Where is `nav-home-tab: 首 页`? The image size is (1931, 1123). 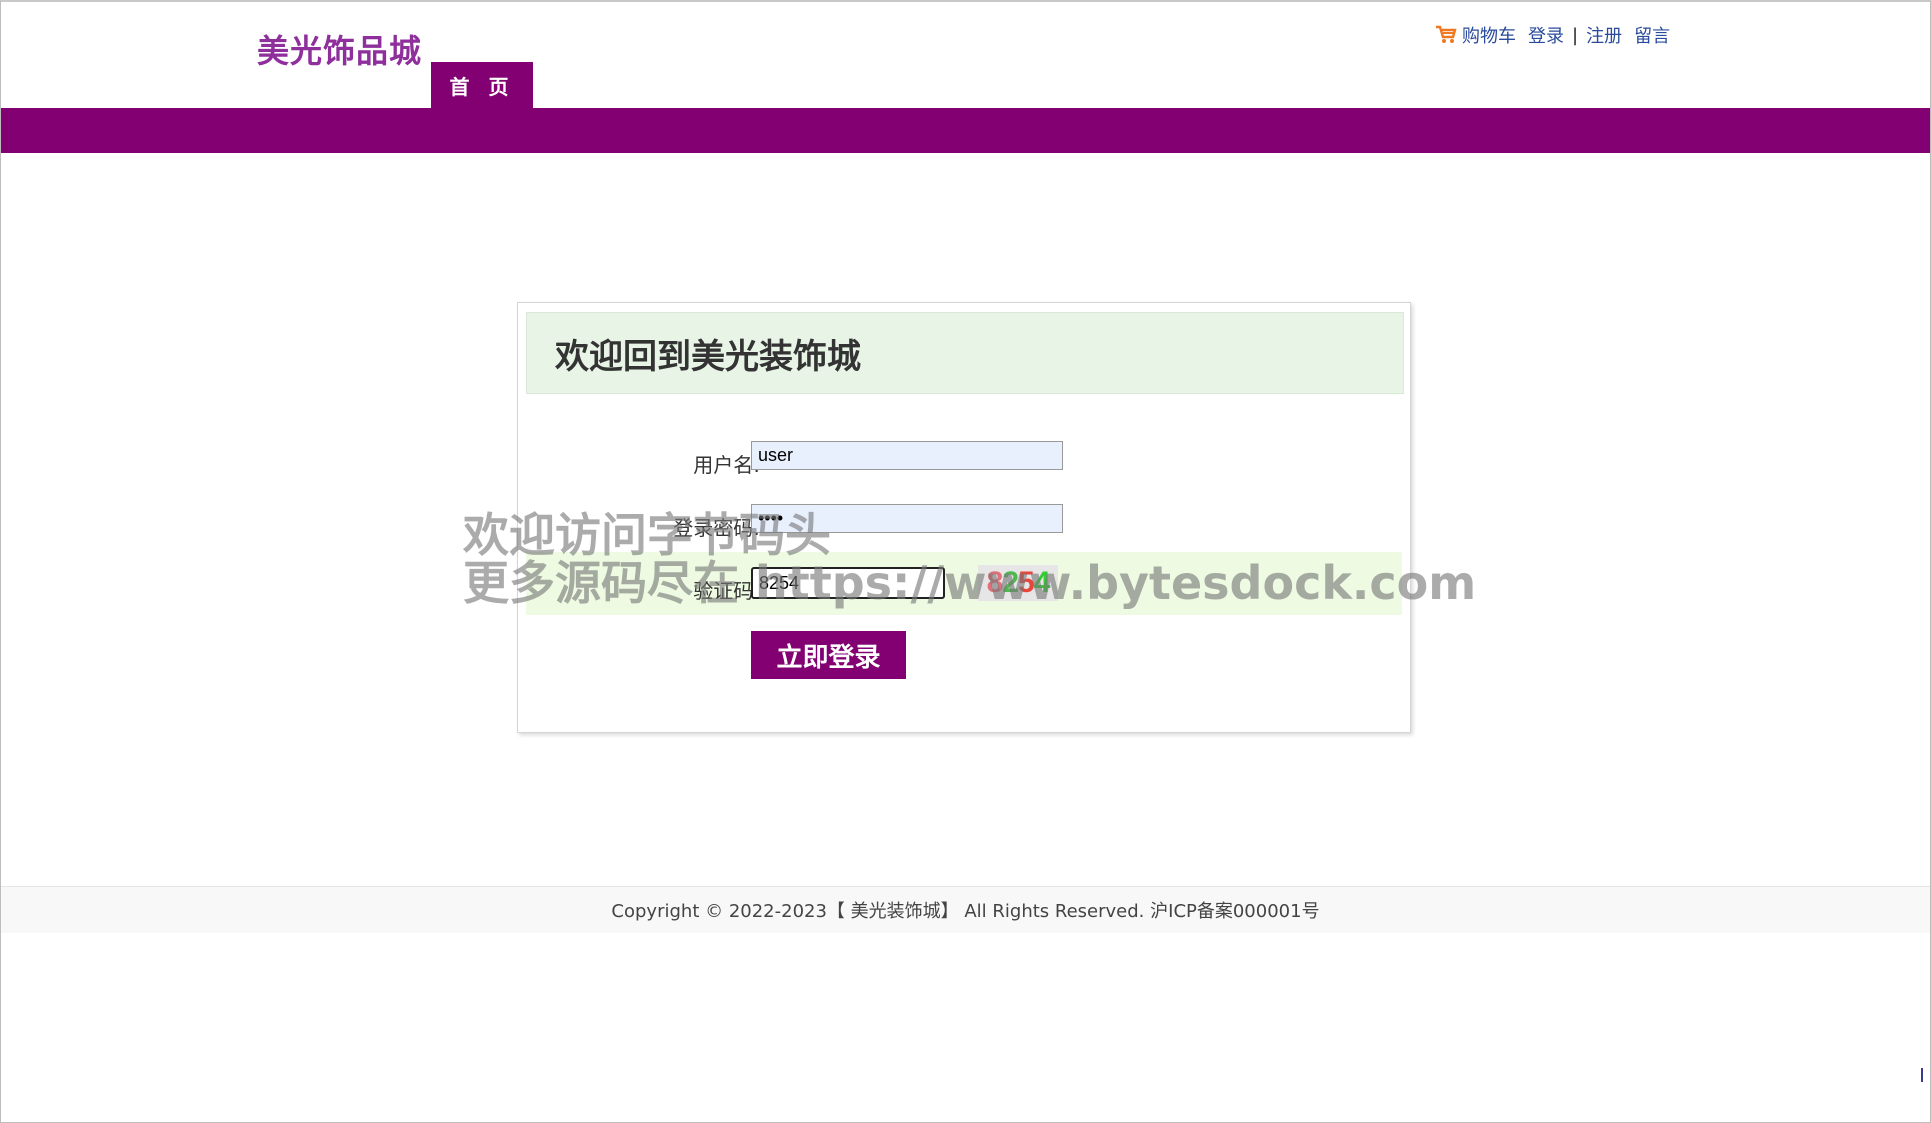 nav-home-tab: 首 页 is located at coordinates (482, 85).